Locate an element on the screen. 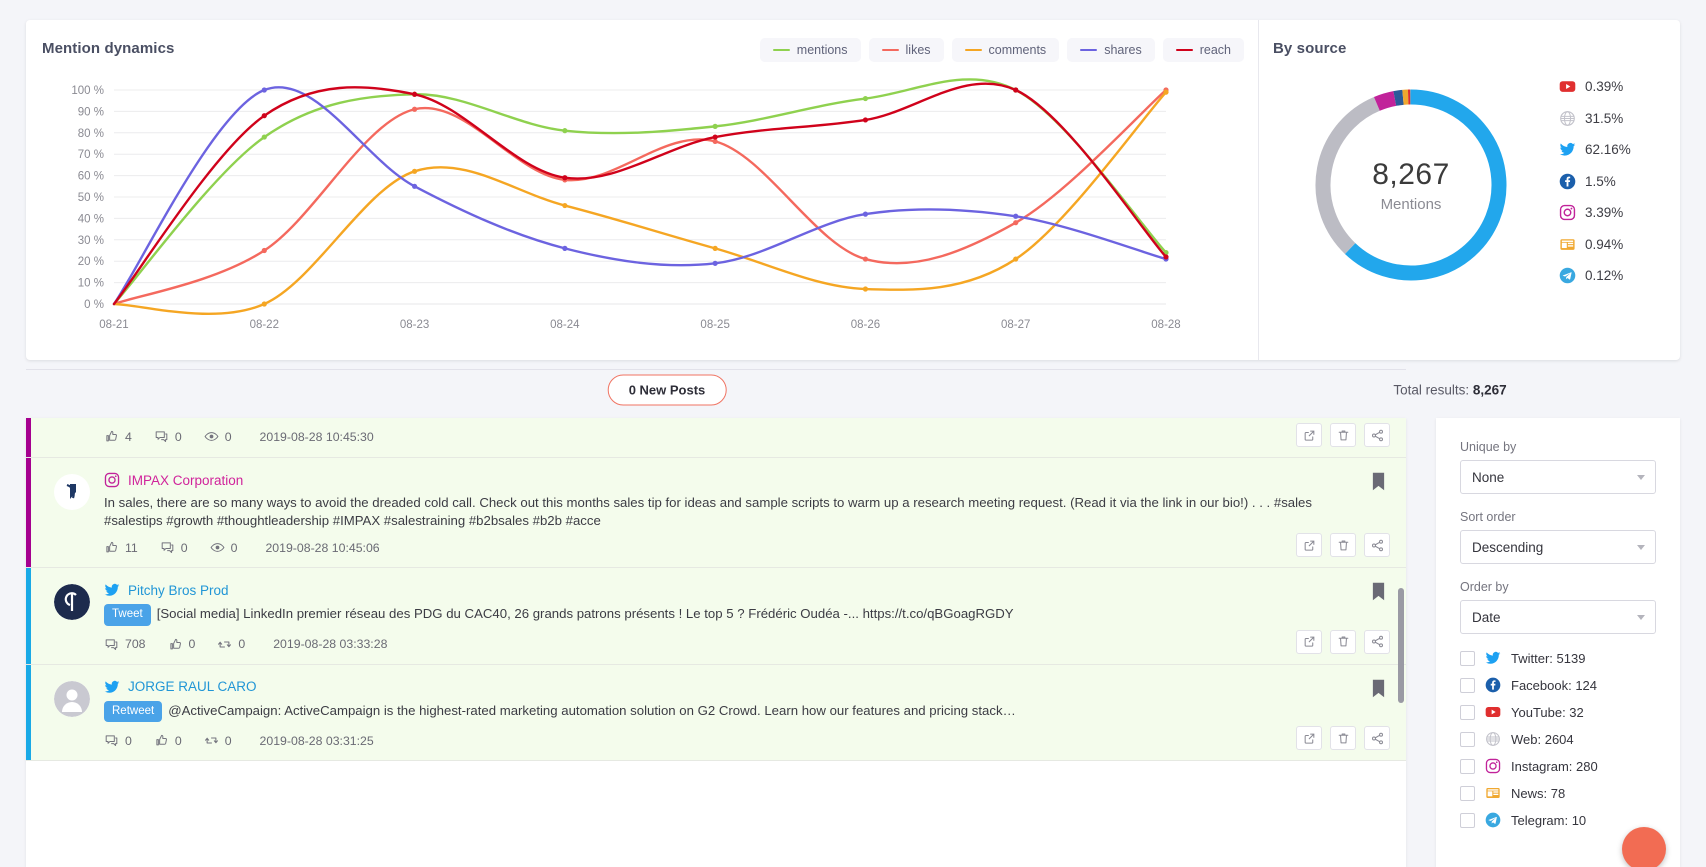 This screenshot has height=867, width=1706. y-axis-tick: 80 % is located at coordinates (91, 134).